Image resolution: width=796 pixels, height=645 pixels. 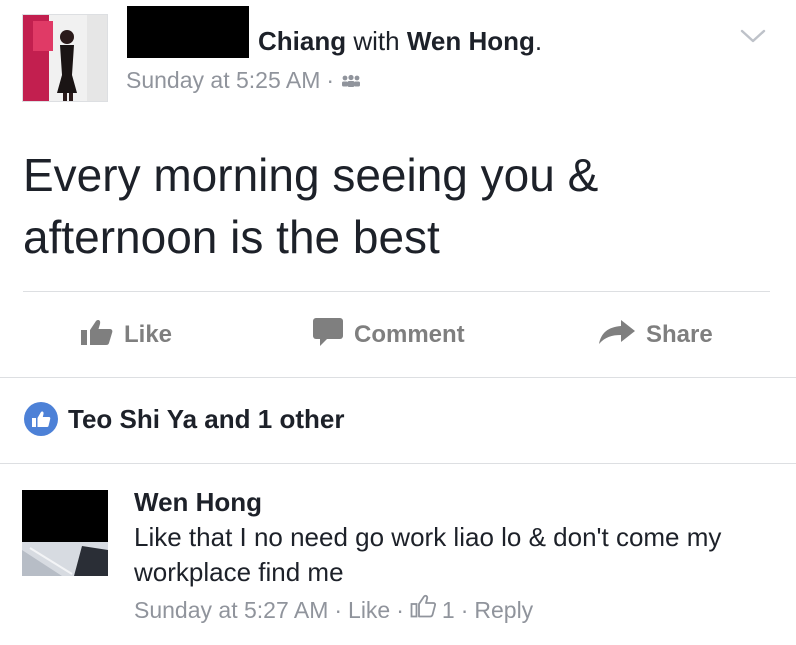 What do you see at coordinates (351, 80) in the screenshot?
I see `friends-icon` at bounding box center [351, 80].